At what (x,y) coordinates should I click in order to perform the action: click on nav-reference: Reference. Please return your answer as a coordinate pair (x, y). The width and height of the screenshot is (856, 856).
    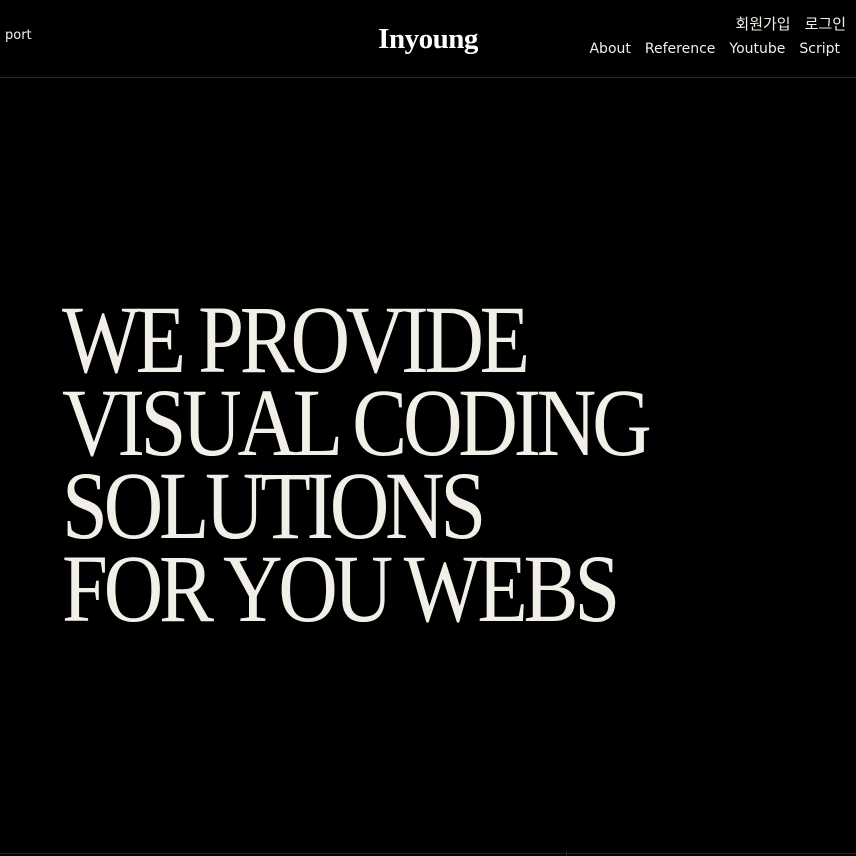
    Looking at the image, I should click on (680, 49).